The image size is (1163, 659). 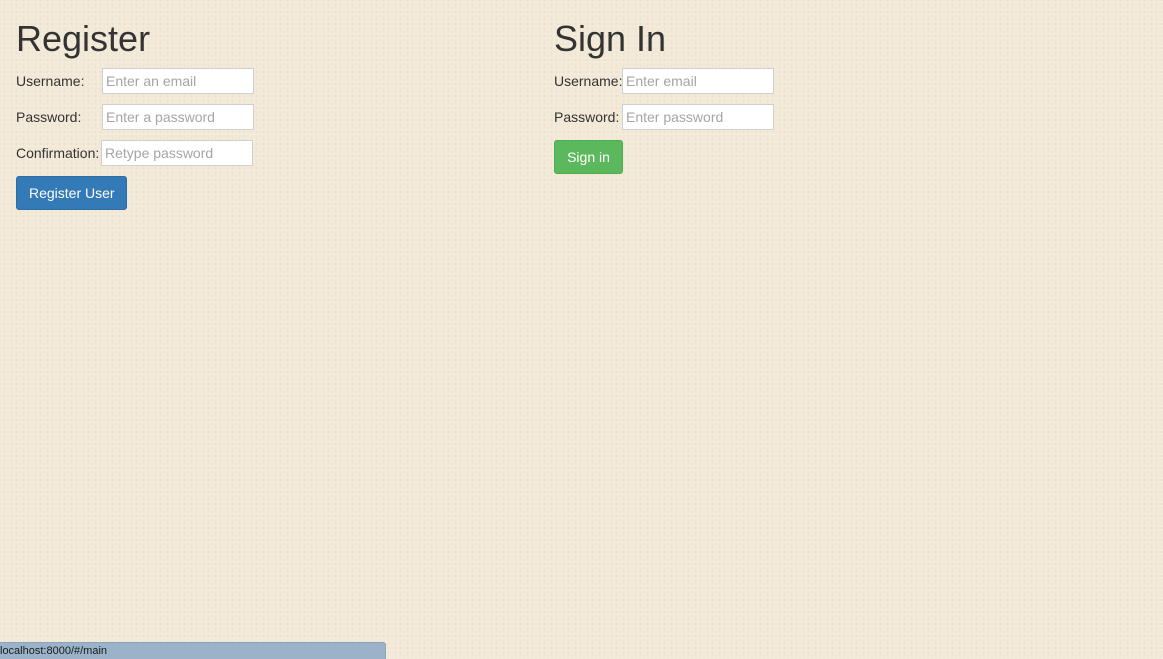 I want to click on register-username-label: Username:, so click(x=50, y=81).